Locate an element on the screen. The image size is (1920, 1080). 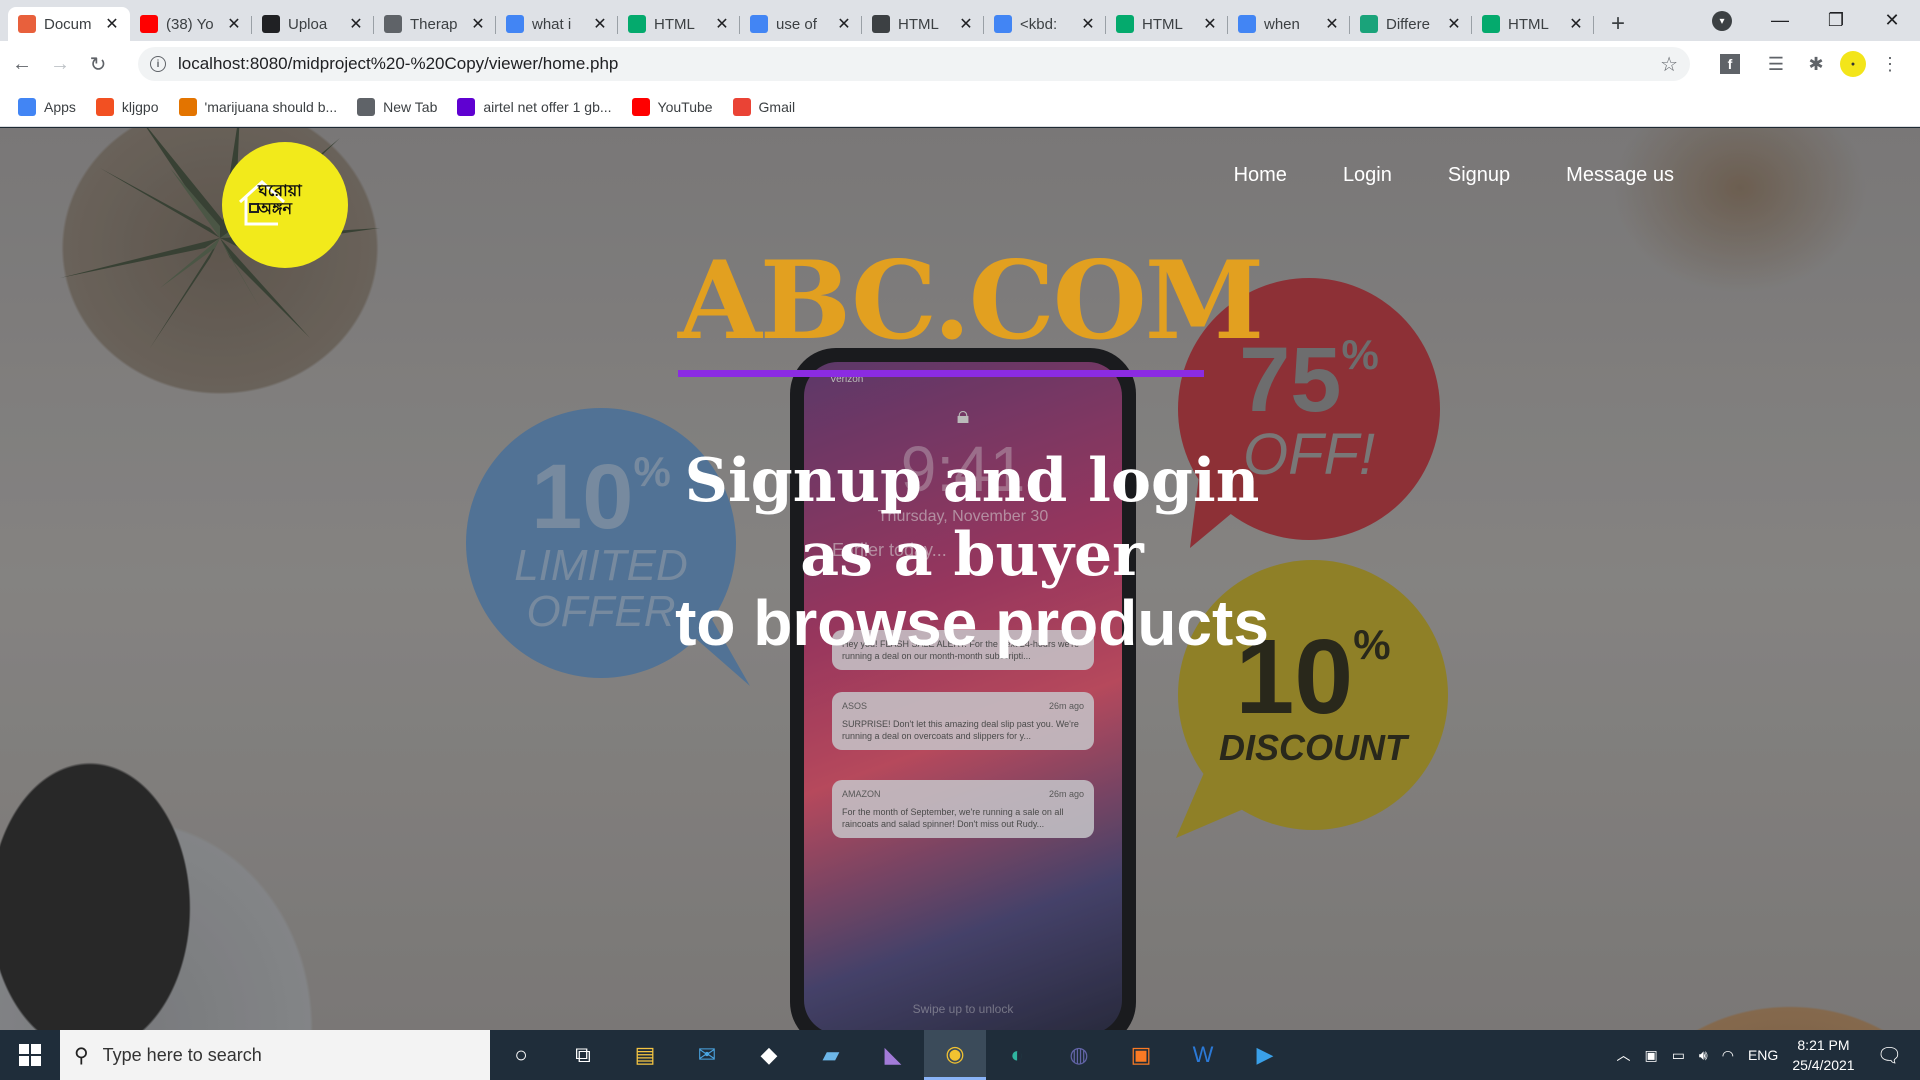
word-icon: W is located at coordinates (1203, 1055).